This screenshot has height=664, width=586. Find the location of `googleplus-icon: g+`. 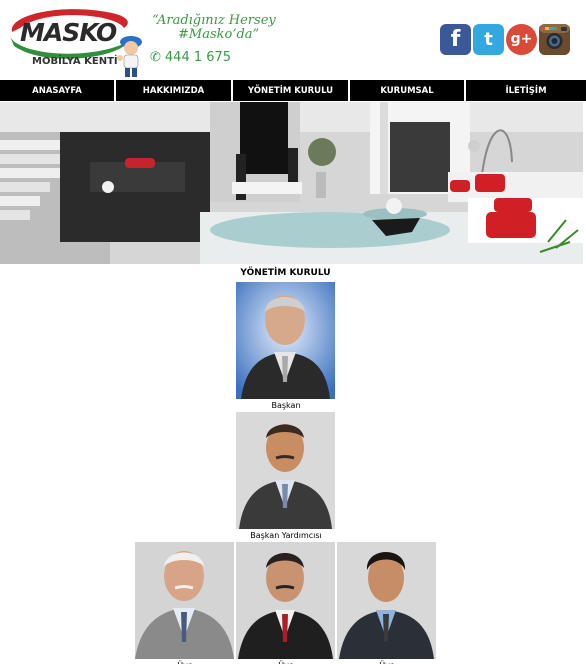

googleplus-icon: g+ is located at coordinates (521, 39).